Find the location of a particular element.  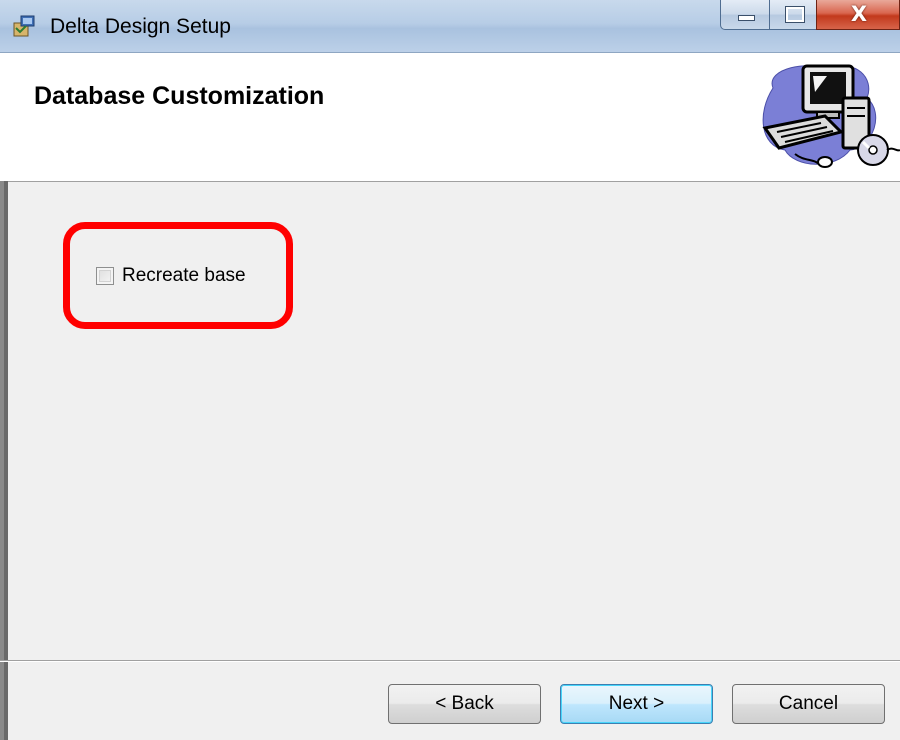

maximize-button is located at coordinates (793, 15).